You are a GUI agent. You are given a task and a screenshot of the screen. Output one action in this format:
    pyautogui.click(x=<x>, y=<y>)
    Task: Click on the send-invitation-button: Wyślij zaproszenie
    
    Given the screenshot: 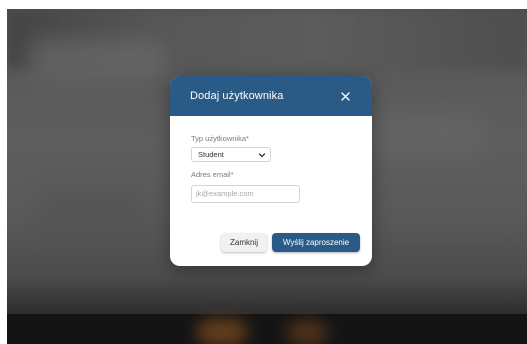 What is the action you would take?
    pyautogui.click(x=316, y=242)
    